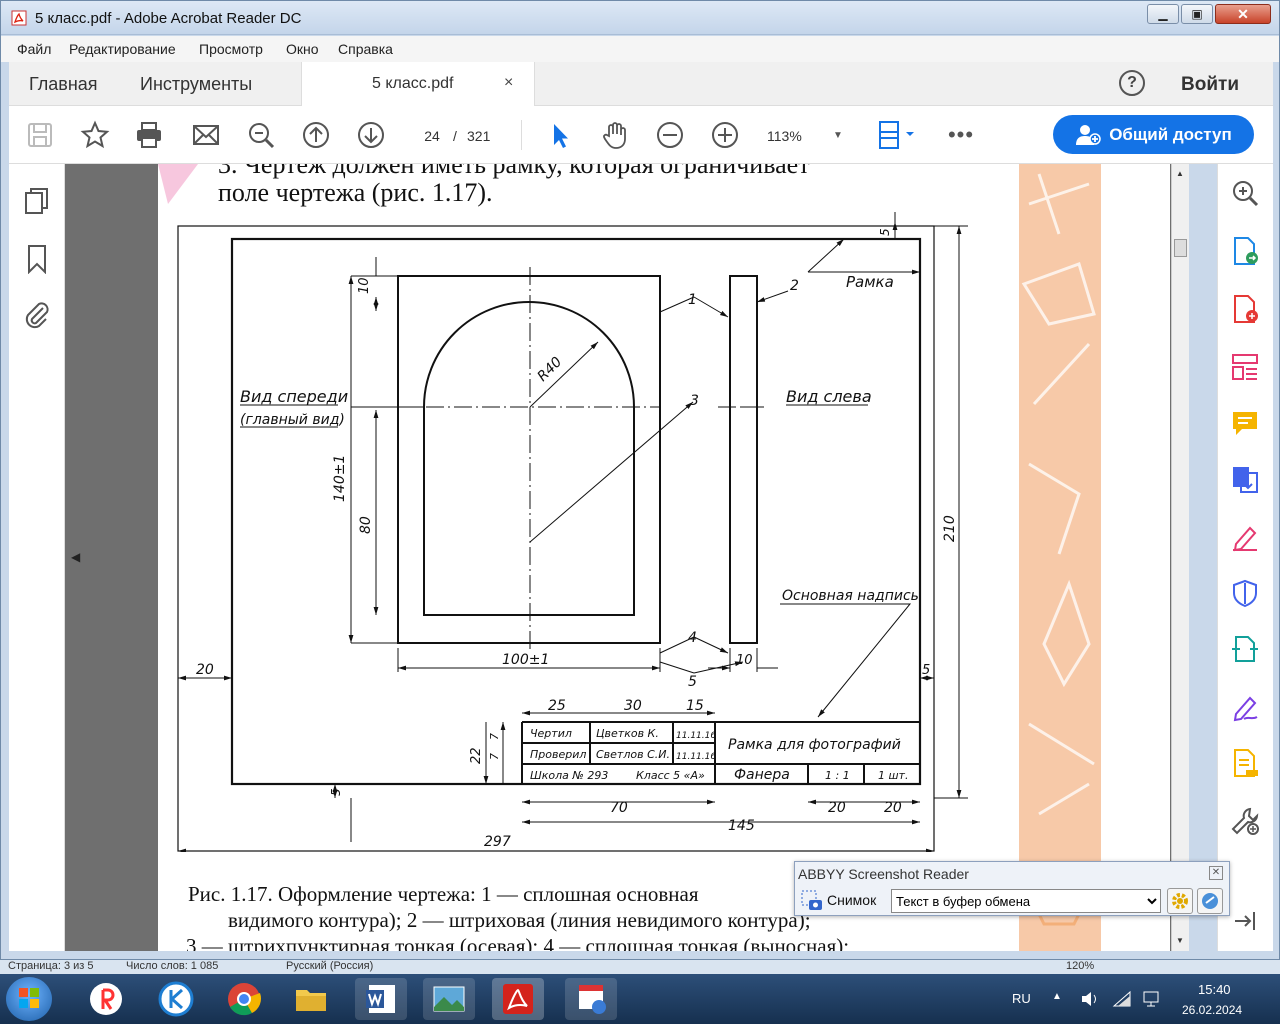 This screenshot has width=1280, height=1026. What do you see at coordinates (311, 999) in the screenshot?
I see `taskbar-explorer` at bounding box center [311, 999].